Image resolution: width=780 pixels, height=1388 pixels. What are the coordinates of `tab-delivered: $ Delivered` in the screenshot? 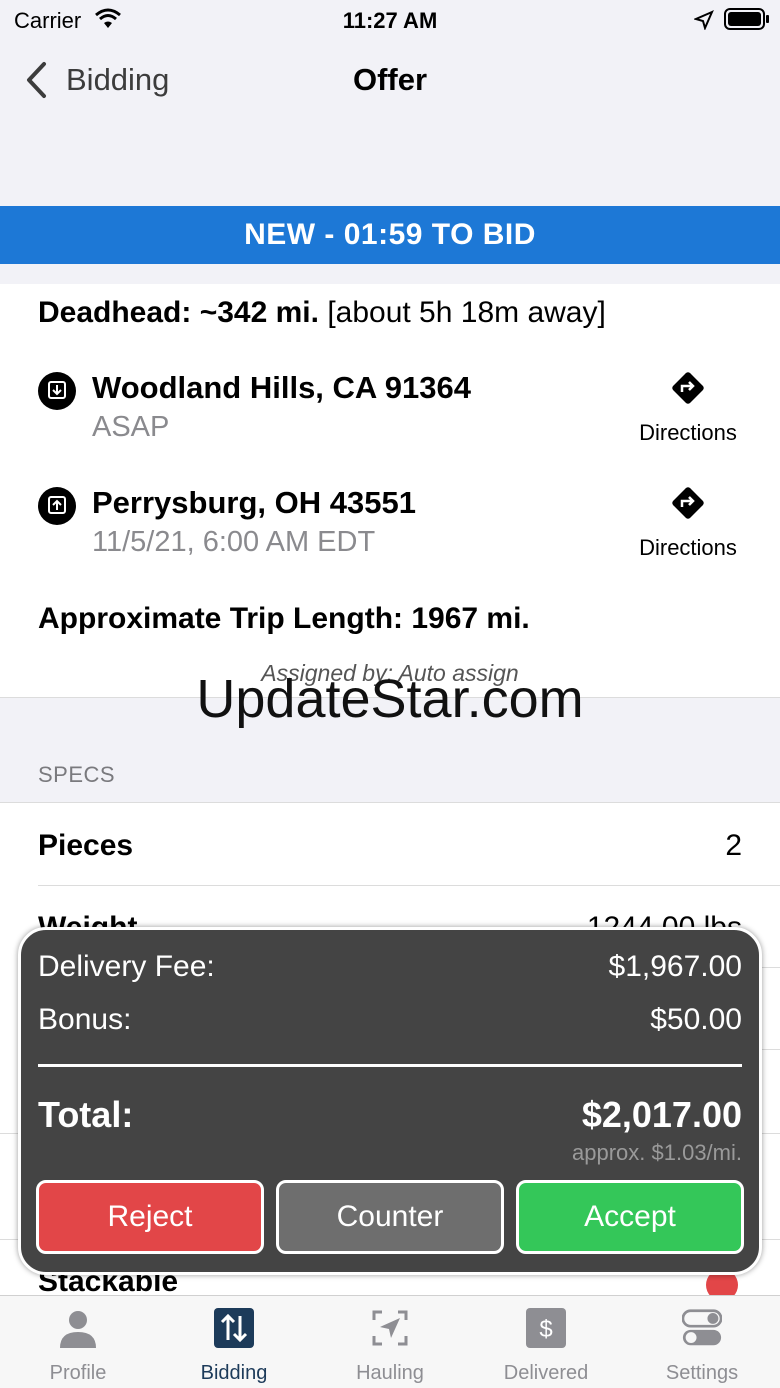 It's located at (546, 1342).